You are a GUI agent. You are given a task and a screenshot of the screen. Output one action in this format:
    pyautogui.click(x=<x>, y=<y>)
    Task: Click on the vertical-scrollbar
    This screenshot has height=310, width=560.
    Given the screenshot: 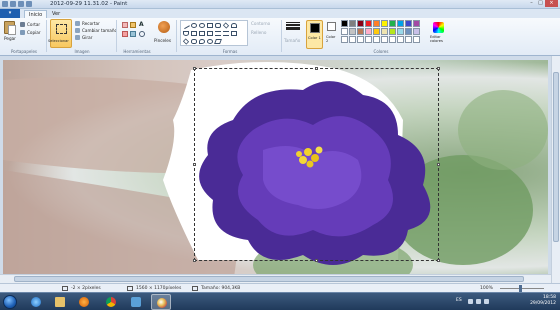 What is the action you would take?
    pyautogui.click(x=555, y=171)
    